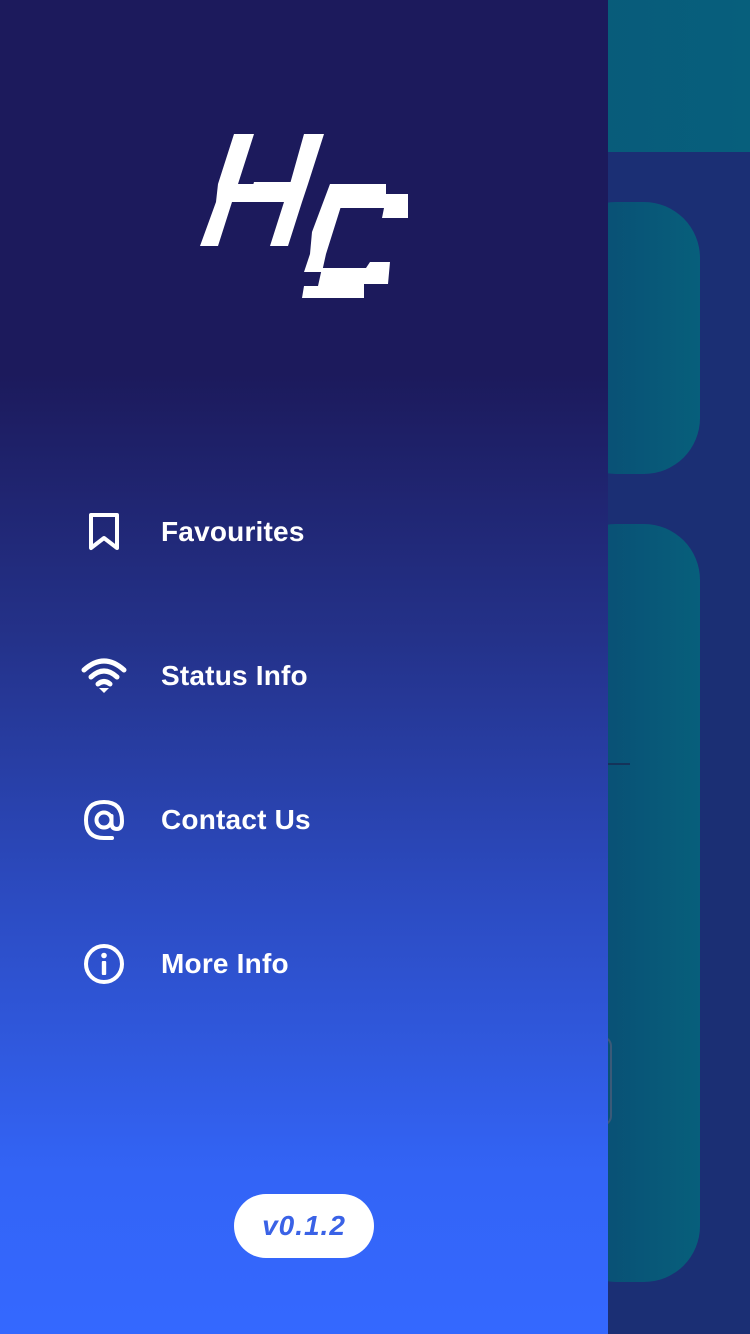 The height and width of the screenshot is (1334, 750). I want to click on version-label: v0.1.2, so click(304, 1225).